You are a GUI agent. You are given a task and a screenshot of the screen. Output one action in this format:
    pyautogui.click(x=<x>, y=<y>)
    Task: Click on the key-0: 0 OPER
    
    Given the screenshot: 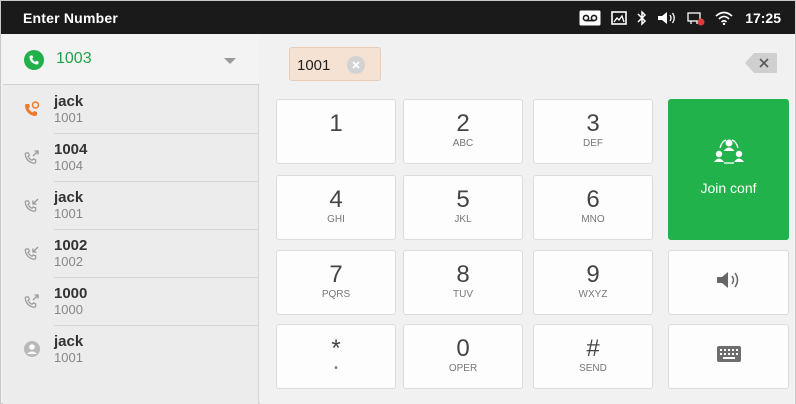 What is the action you would take?
    pyautogui.click(x=463, y=356)
    